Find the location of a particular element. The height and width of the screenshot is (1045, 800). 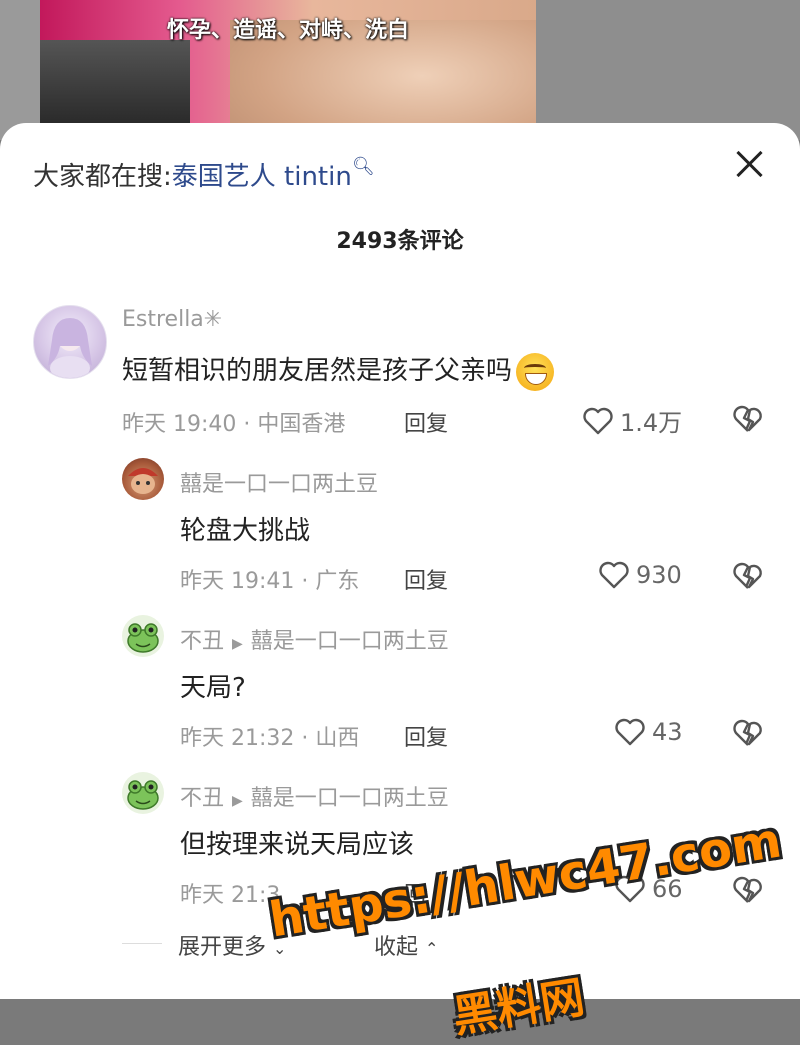

trending-search-keyword: 泰国艺人 tintin is located at coordinates (262, 177).